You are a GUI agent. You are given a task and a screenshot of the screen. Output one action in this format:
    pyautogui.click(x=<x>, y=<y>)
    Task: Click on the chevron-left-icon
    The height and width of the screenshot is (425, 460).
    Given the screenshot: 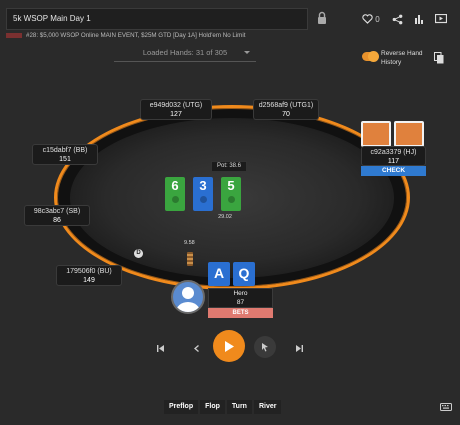 What is the action you would take?
    pyautogui.click(x=196, y=348)
    